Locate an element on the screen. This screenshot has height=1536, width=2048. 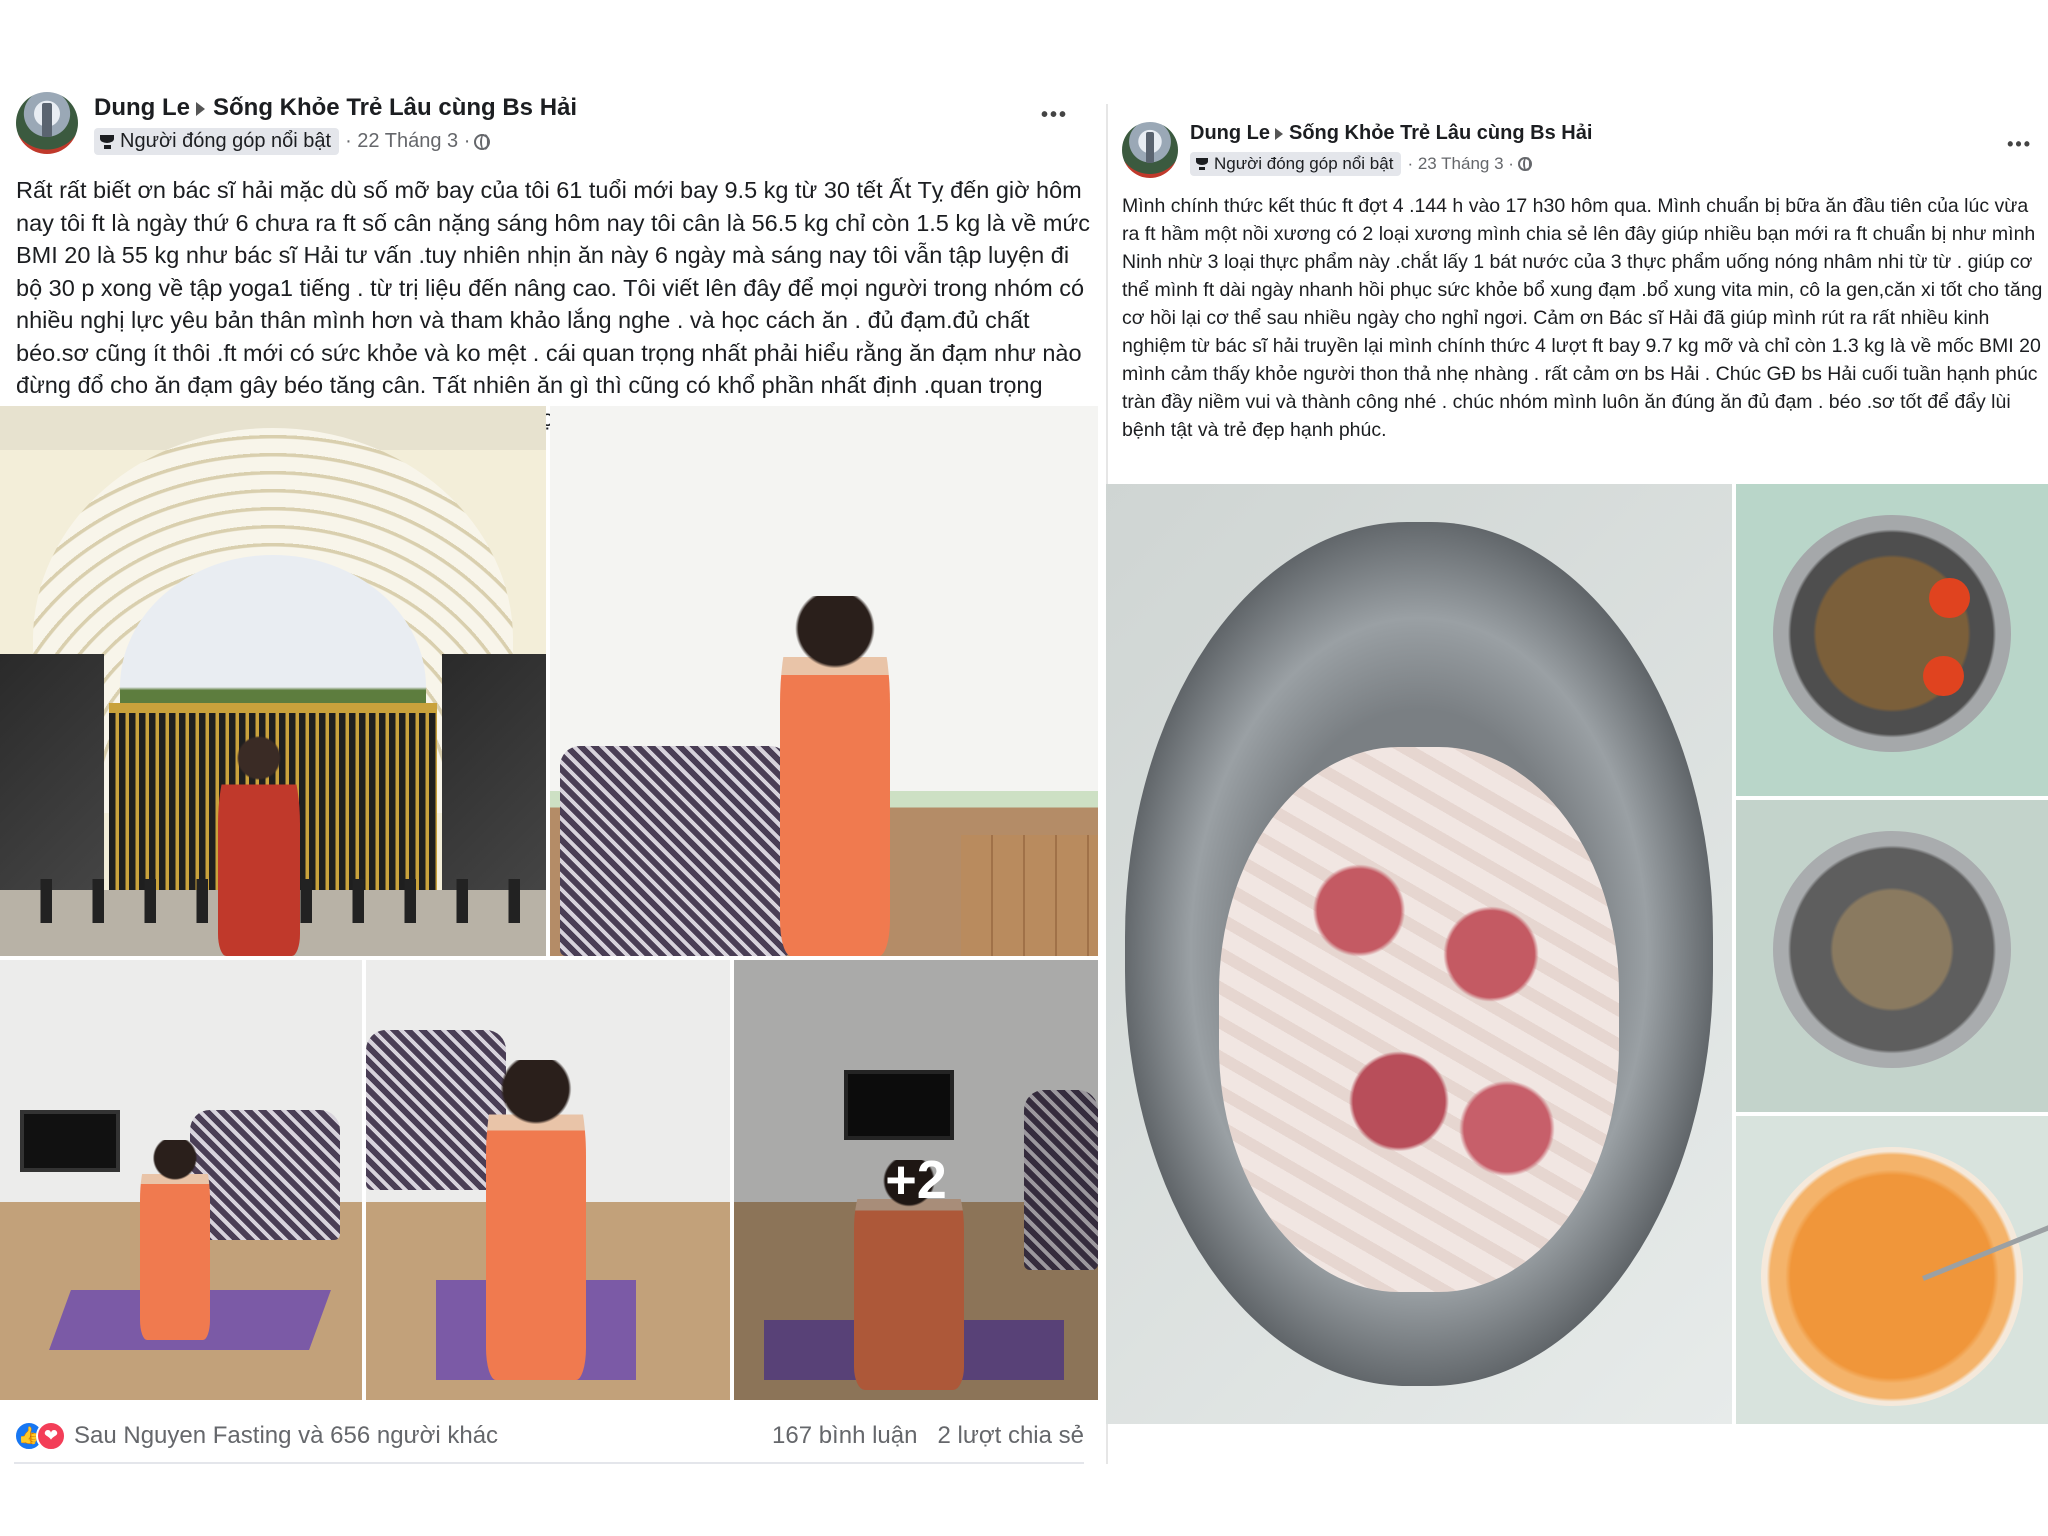
more-photos-overlay: +2 is located at coordinates (916, 1180).